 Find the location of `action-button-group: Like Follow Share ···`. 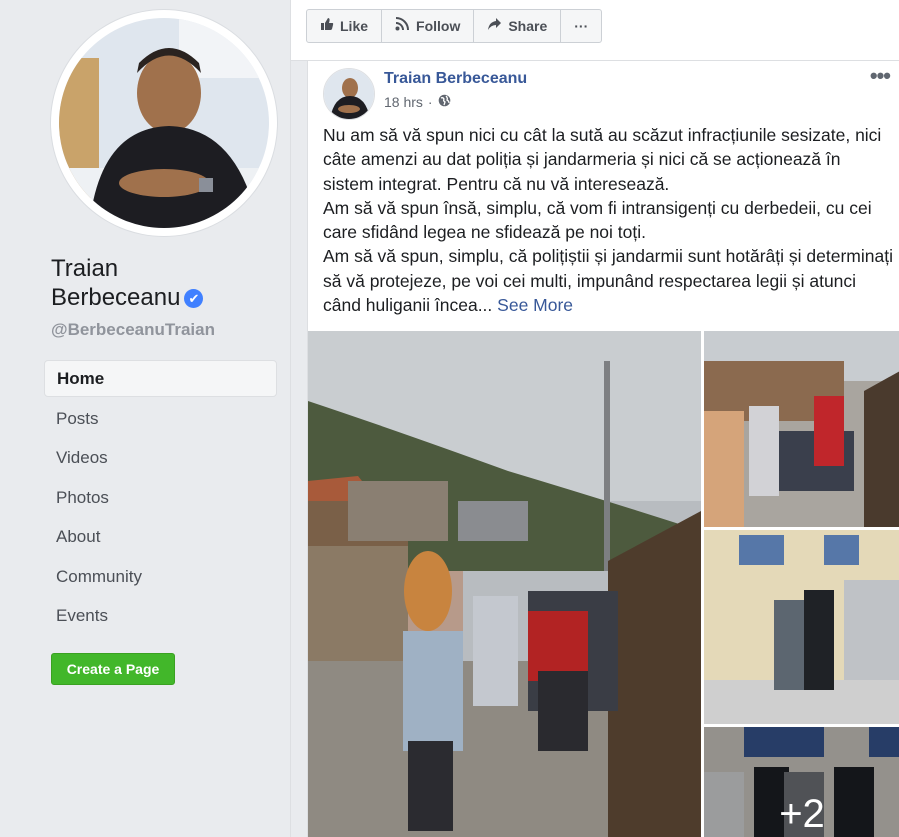

action-button-group: Like Follow Share ··· is located at coordinates (454, 26).